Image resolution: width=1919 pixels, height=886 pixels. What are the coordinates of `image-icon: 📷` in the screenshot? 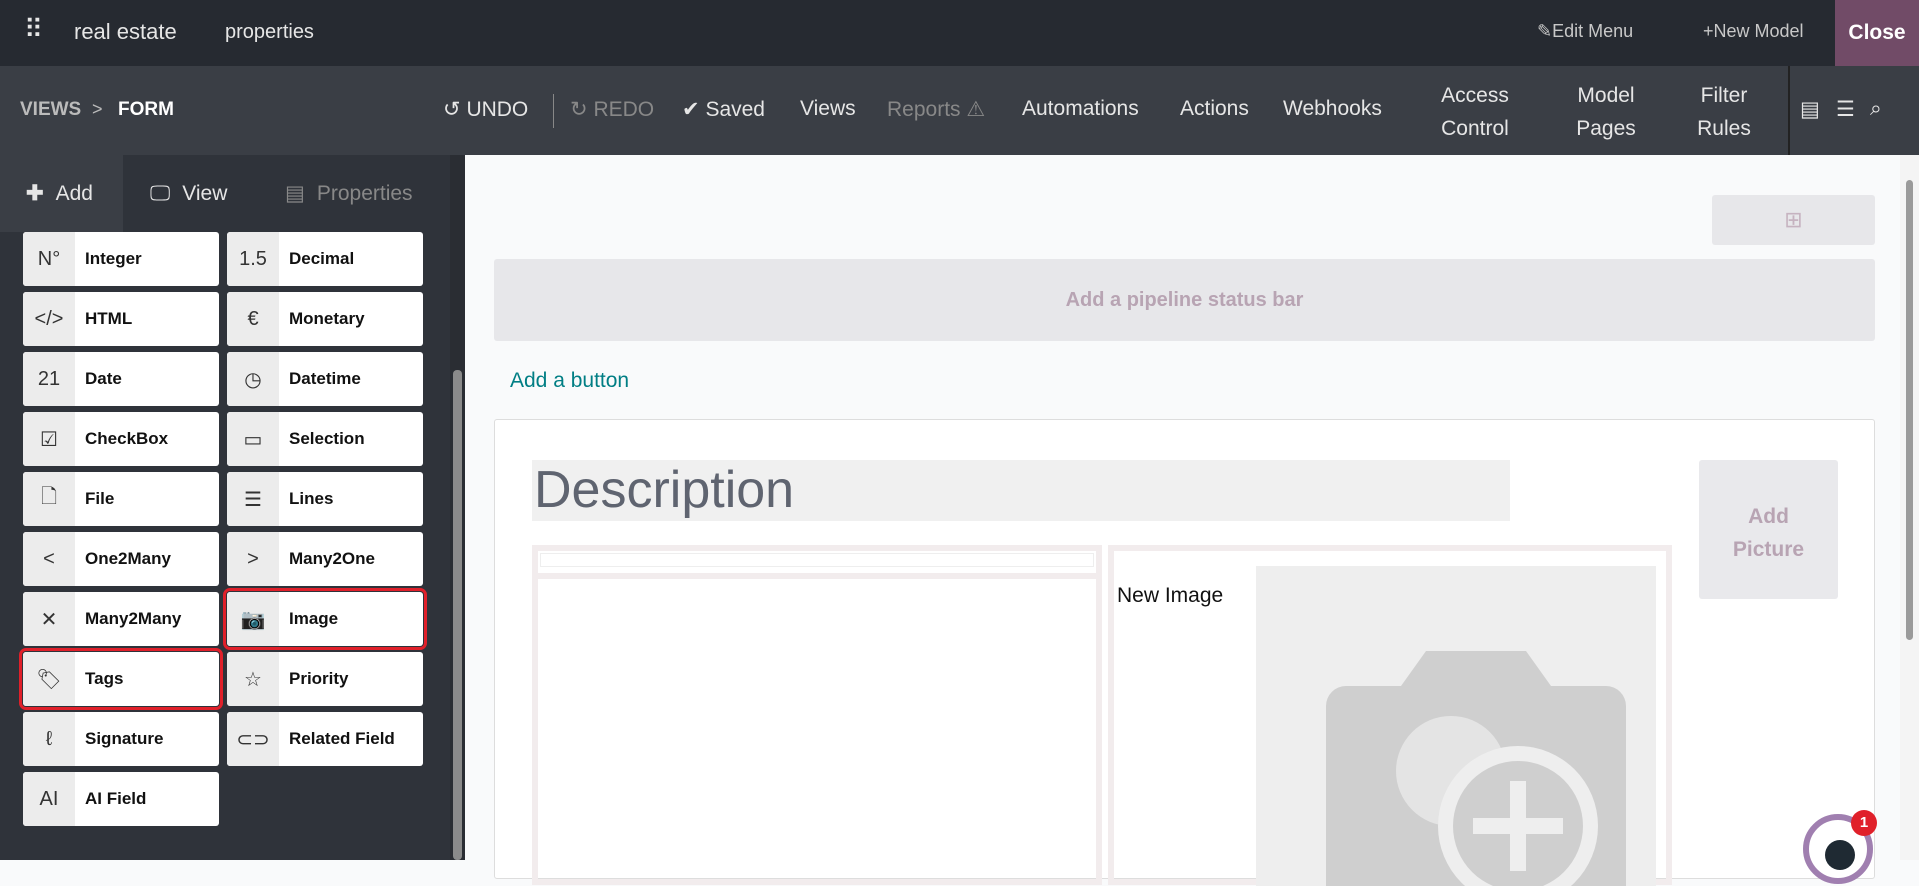 It's located at (253, 619).